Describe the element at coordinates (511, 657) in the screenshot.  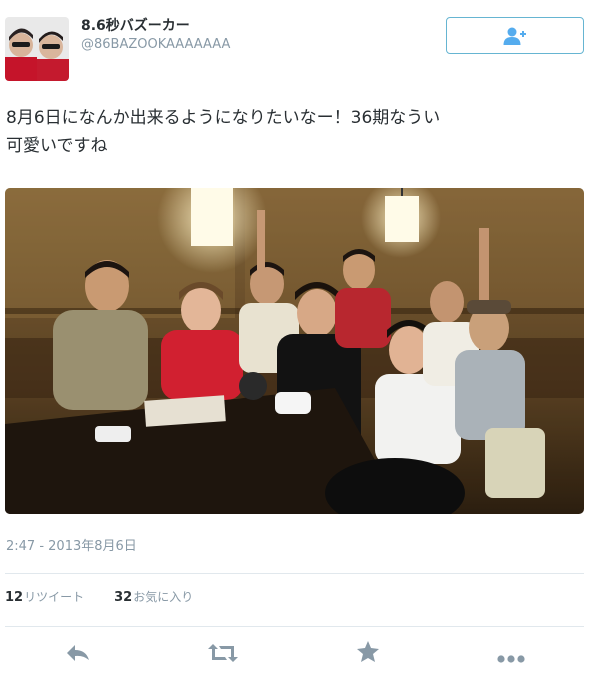
I see `more-icon` at that location.